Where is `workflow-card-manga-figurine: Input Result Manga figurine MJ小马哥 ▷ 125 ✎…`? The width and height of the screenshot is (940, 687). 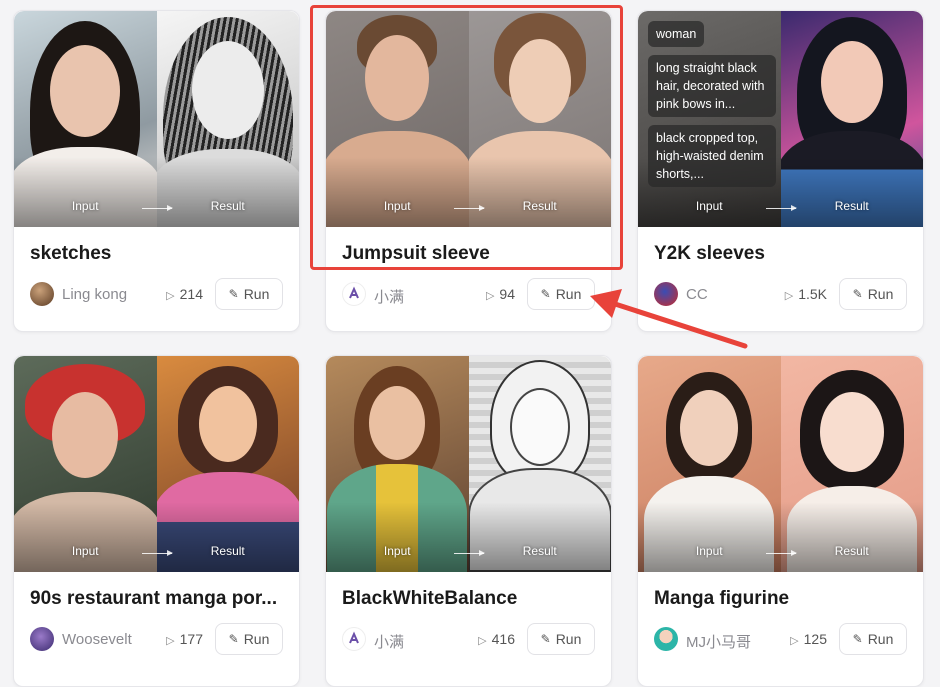
workflow-card-manga-figurine: Input Result Manga figurine MJ小马哥 ▷ 125 ✎… is located at coordinates (780, 521).